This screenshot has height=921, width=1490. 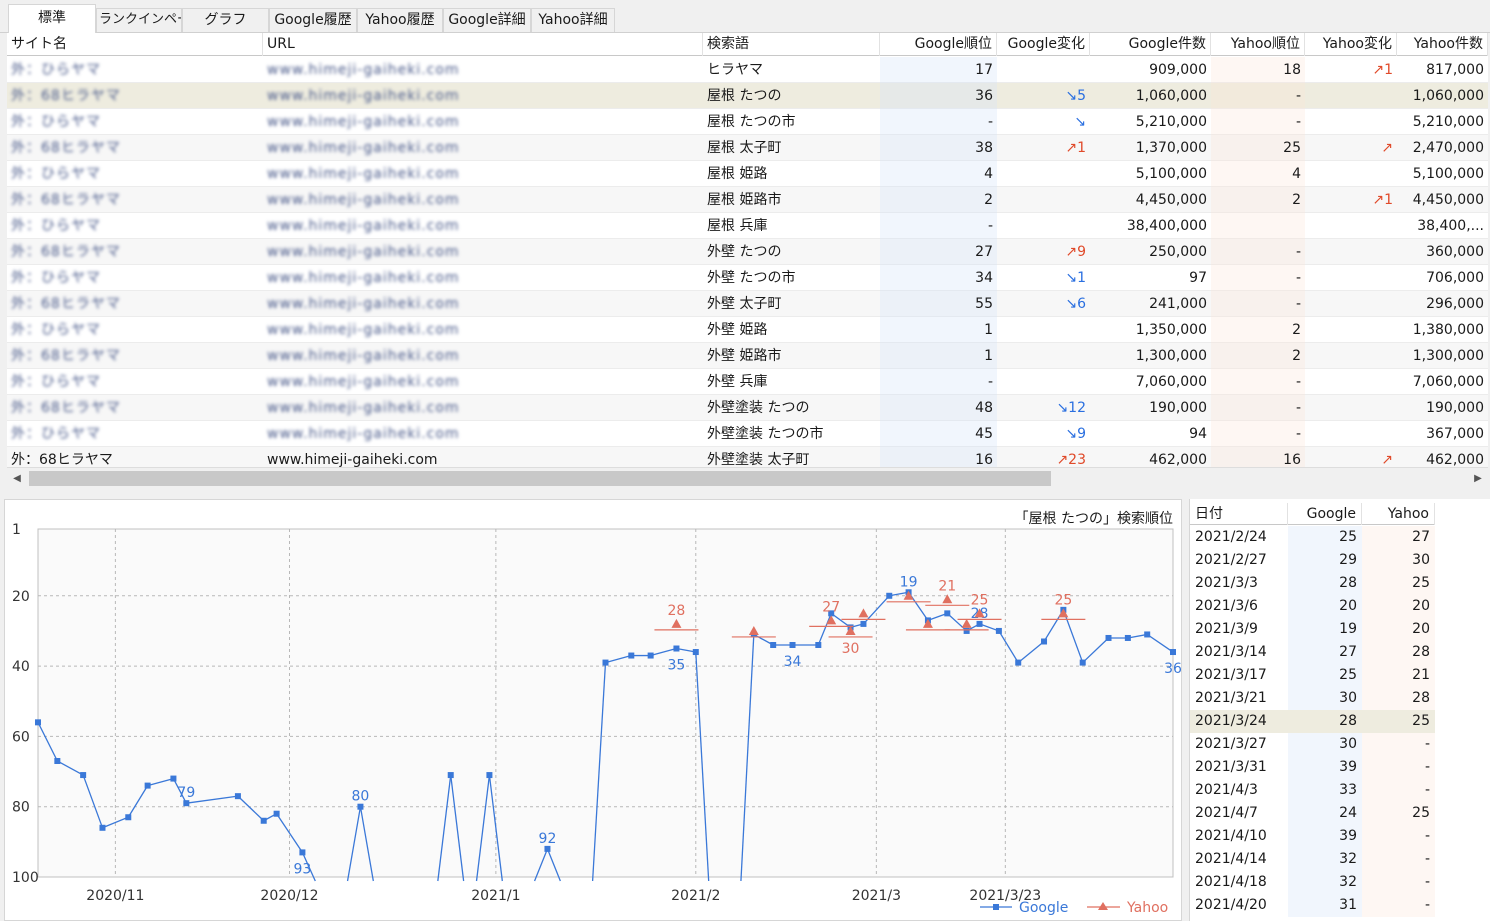 What do you see at coordinates (677, 611) in the screenshot?
I see `yahoo-data-label: 28` at bounding box center [677, 611].